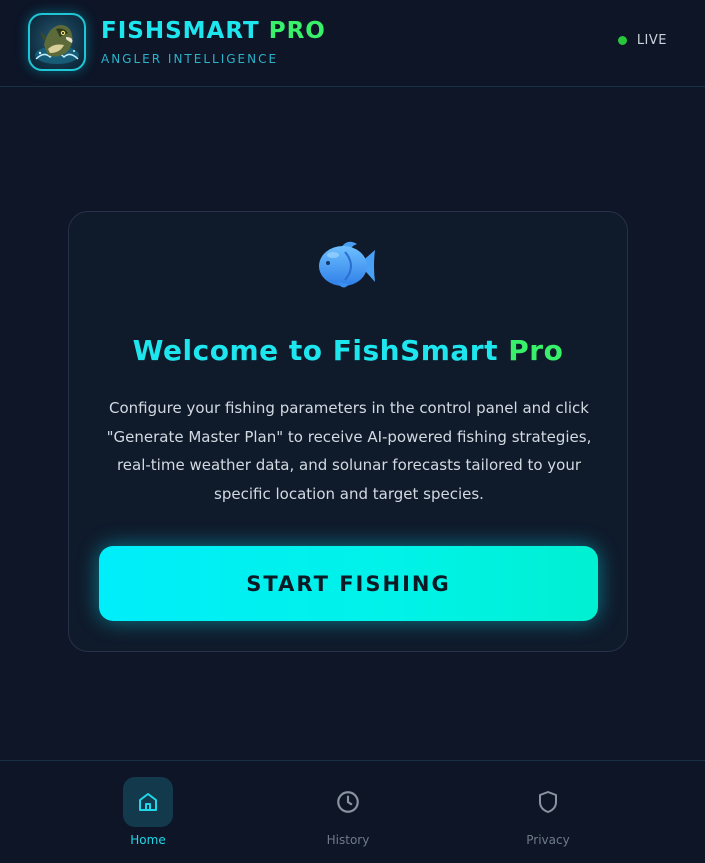 The width and height of the screenshot is (705, 863). I want to click on app-title: FISHSMART PRO, so click(213, 31).